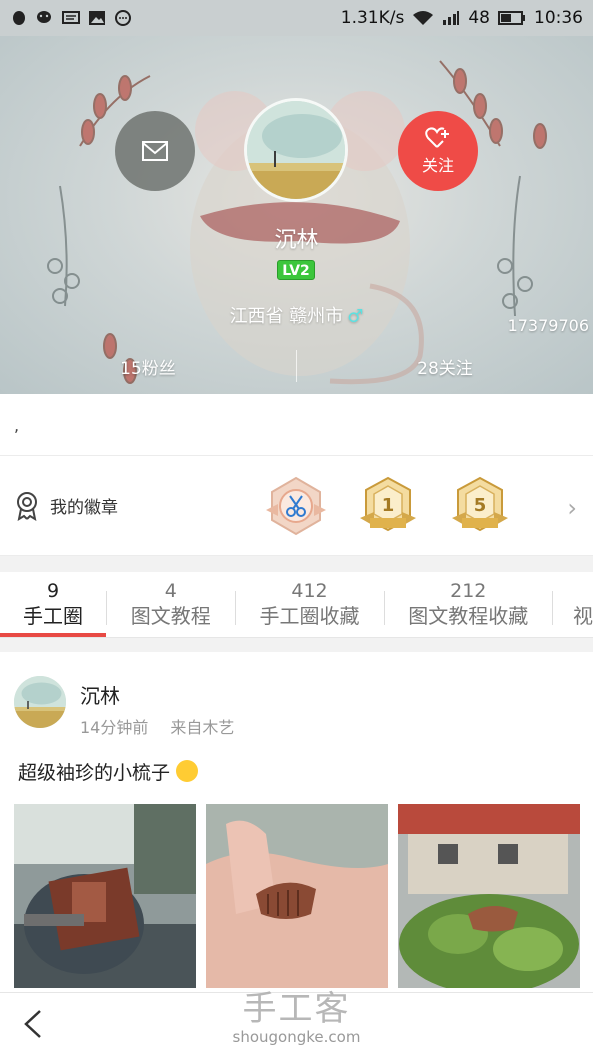  Describe the element at coordinates (548, 325) in the screenshot. I see `user-id: 17379706` at that location.